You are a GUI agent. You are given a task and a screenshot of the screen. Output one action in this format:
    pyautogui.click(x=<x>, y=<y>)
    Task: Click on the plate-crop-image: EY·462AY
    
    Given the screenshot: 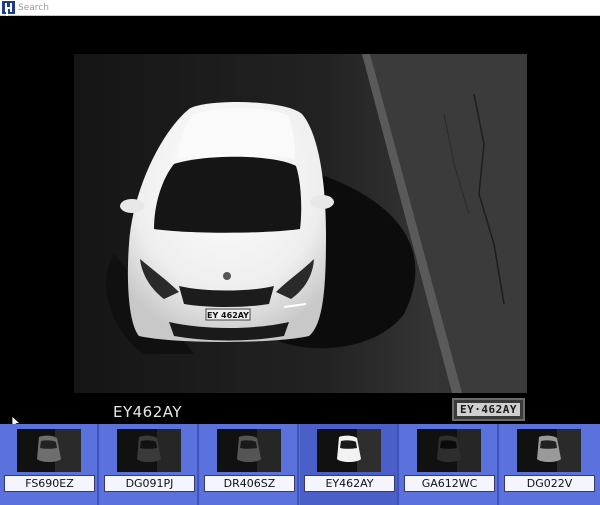 What is the action you would take?
    pyautogui.click(x=488, y=409)
    